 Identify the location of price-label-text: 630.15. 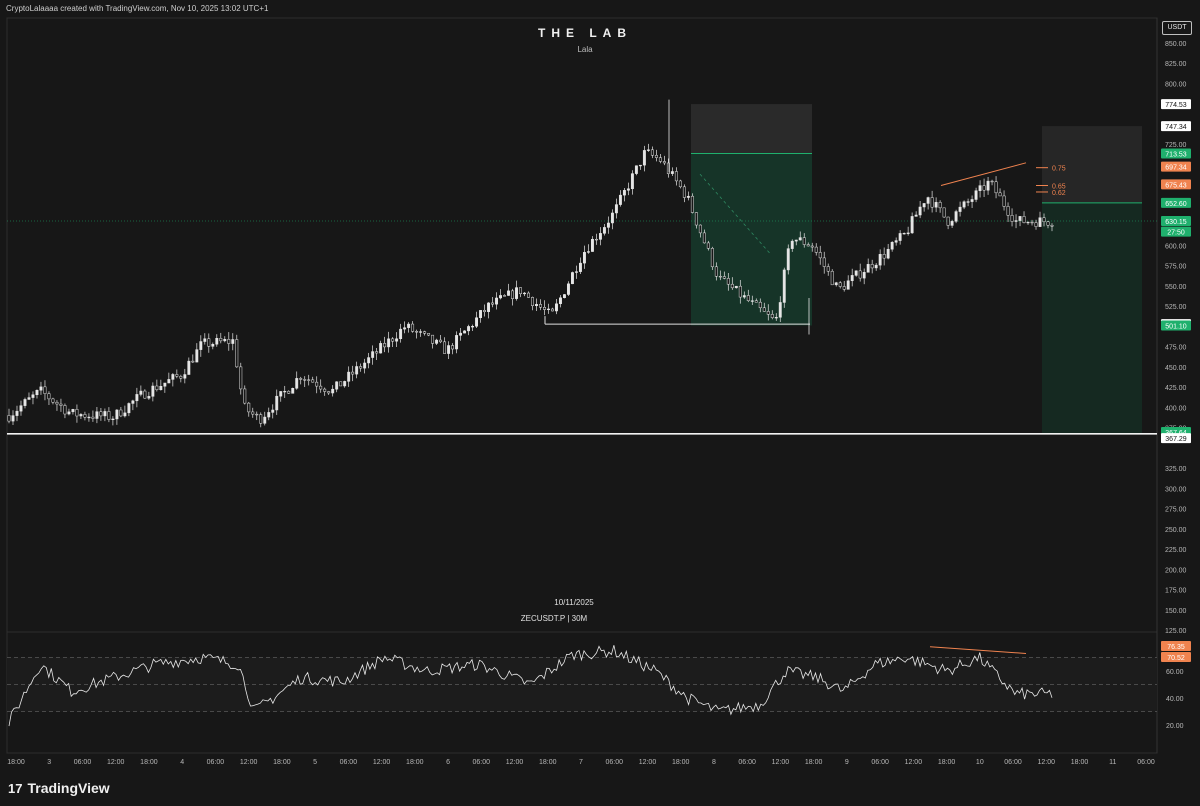
(1176, 222).